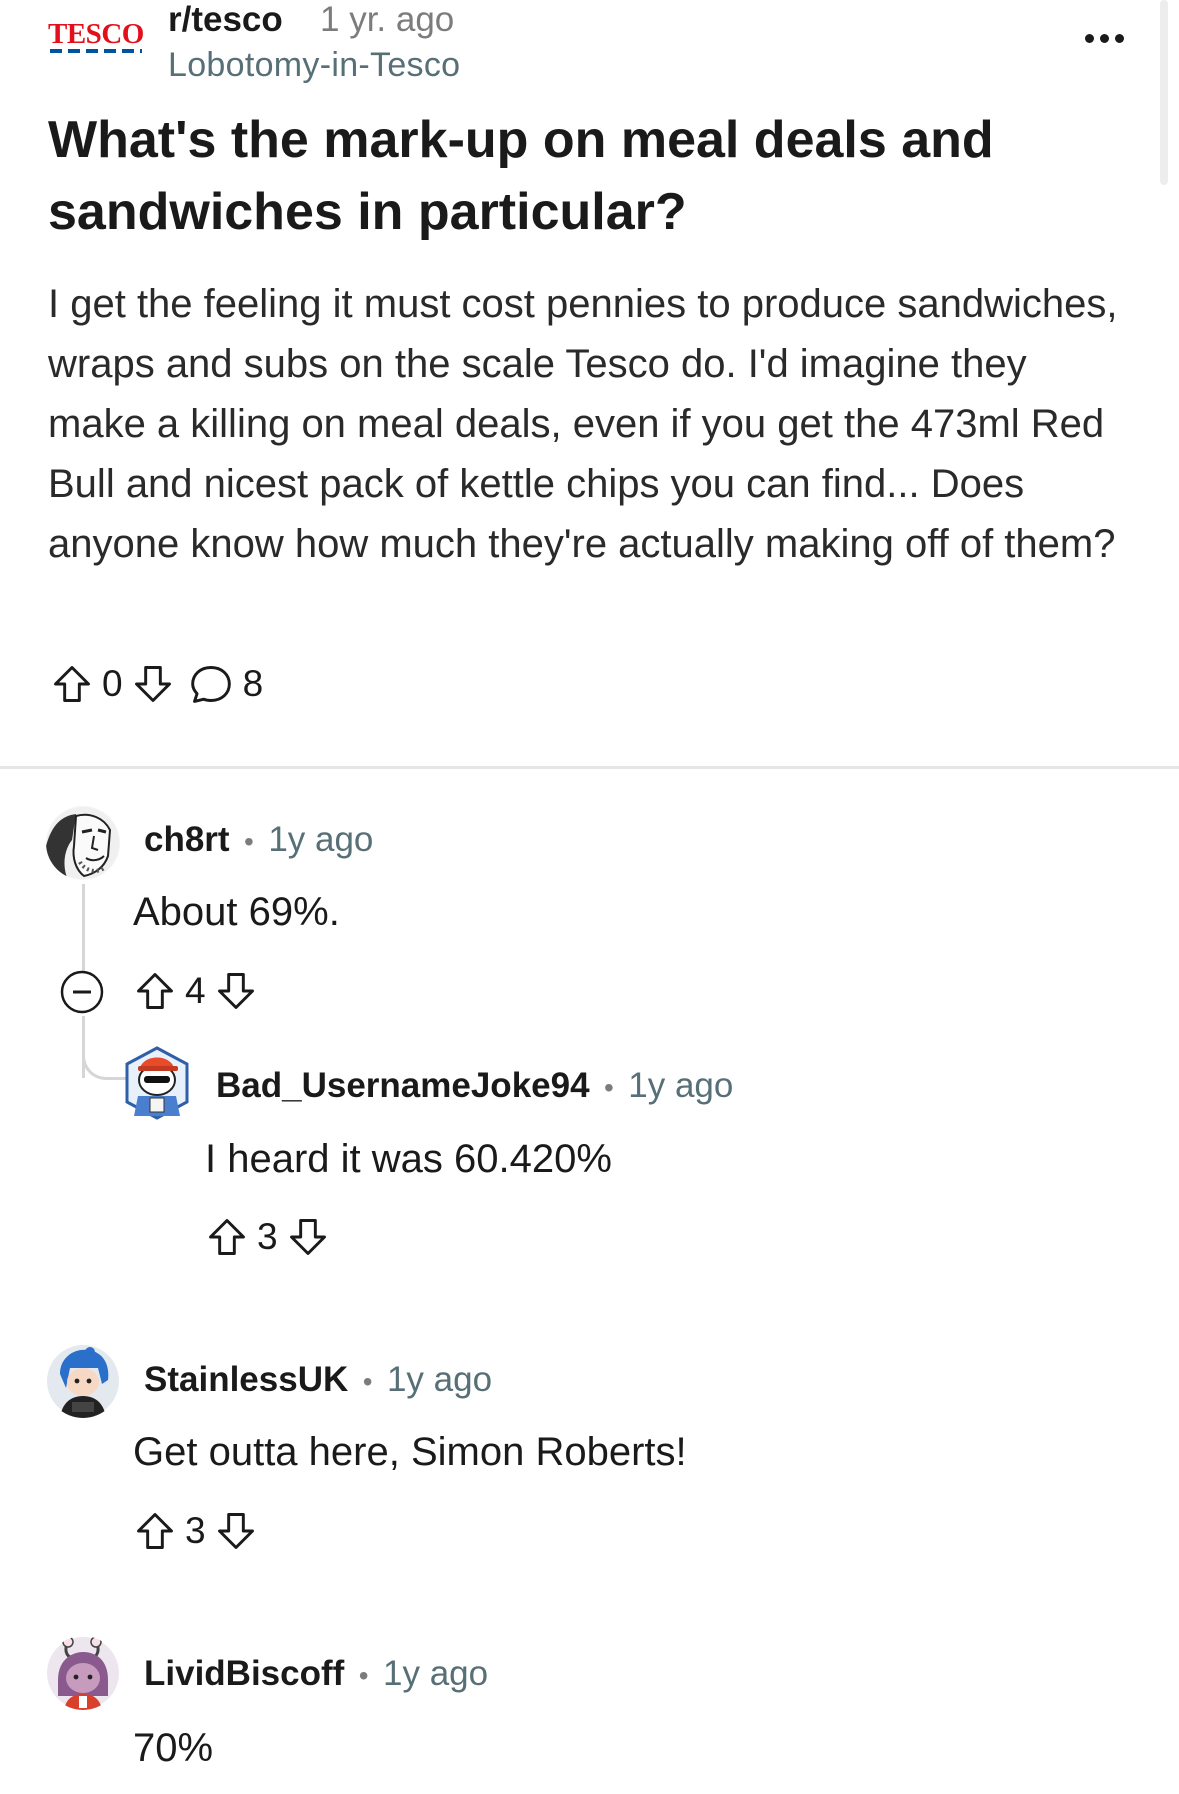  What do you see at coordinates (1105, 40) in the screenshot?
I see `more-options-icon` at bounding box center [1105, 40].